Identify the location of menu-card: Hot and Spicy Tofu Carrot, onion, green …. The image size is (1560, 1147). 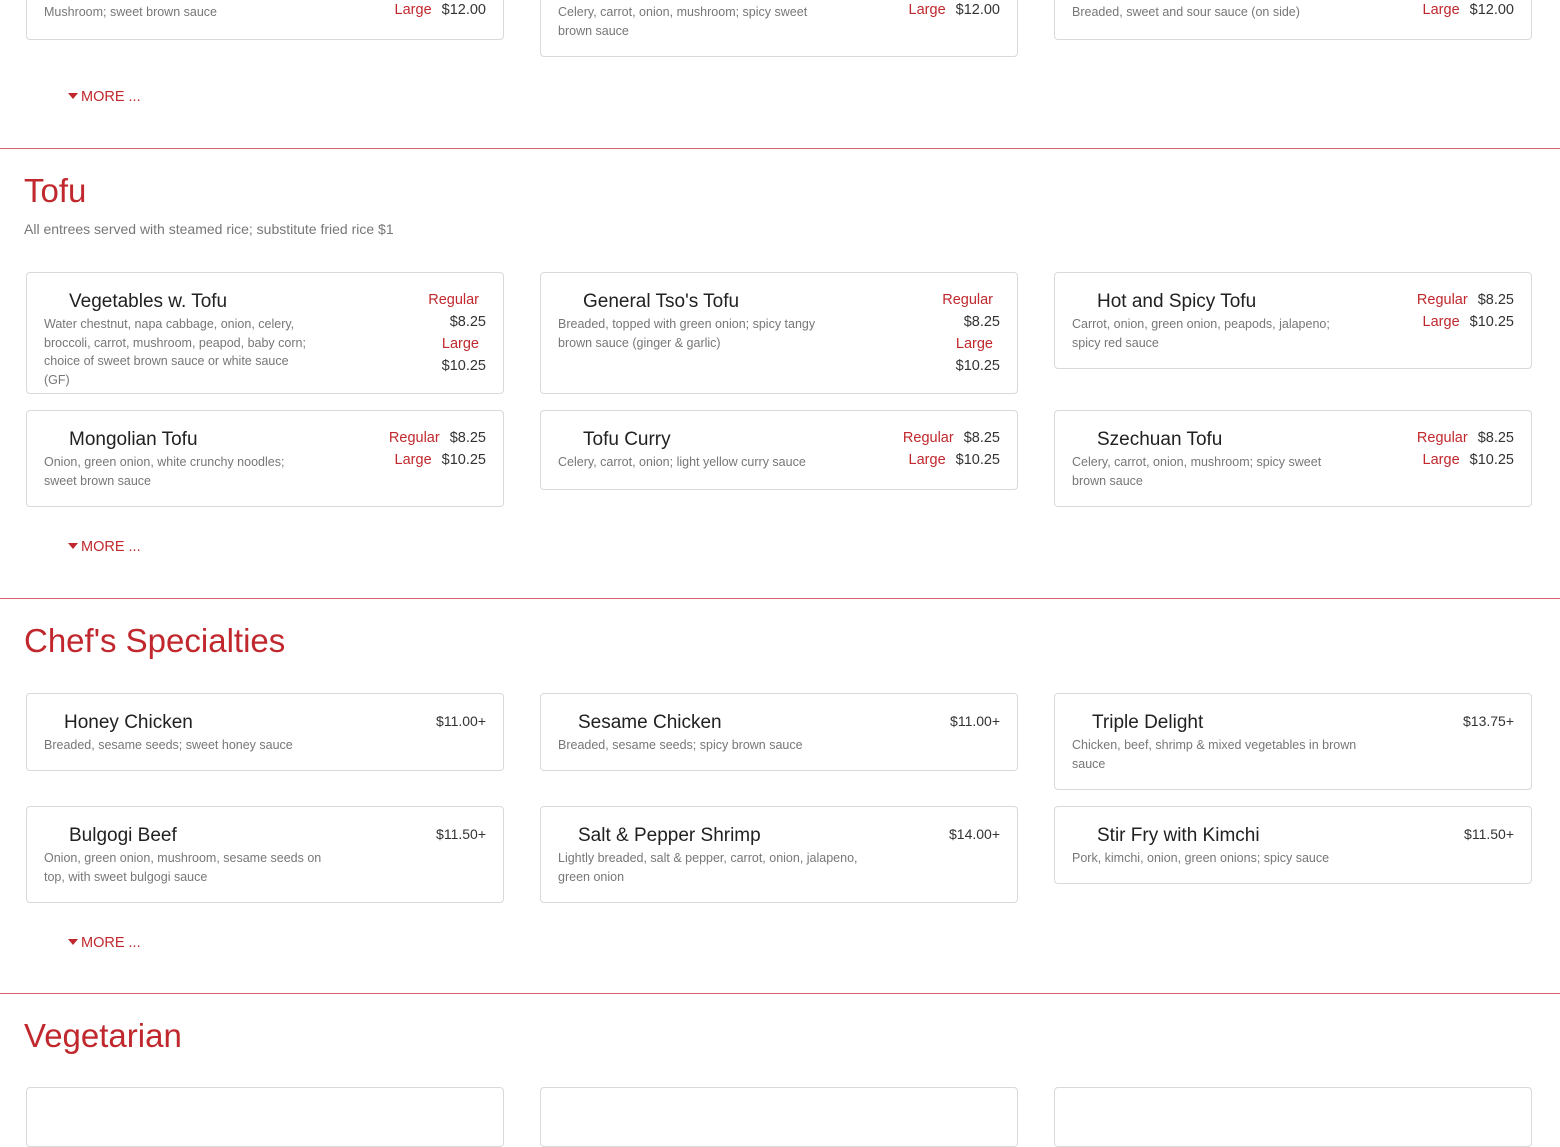
(1293, 320).